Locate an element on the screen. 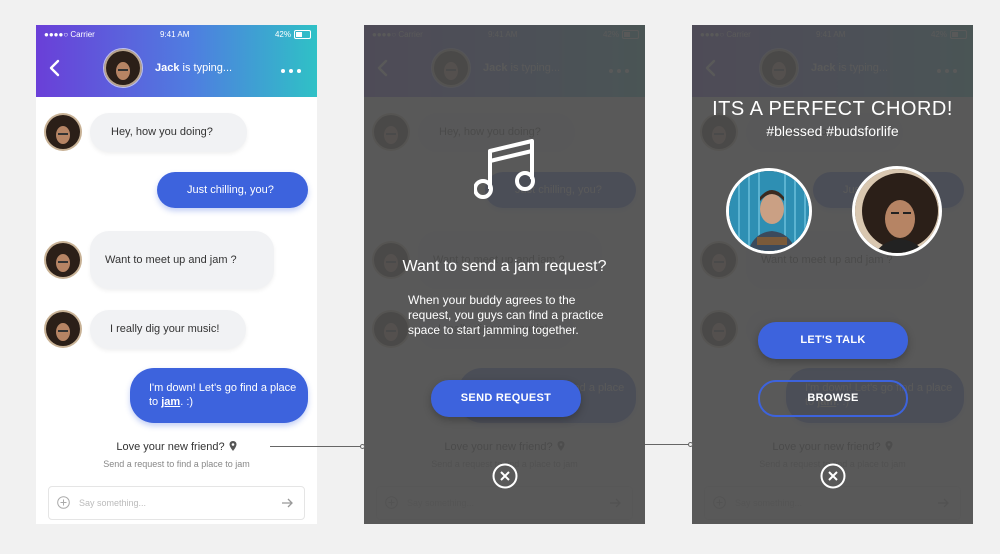 The height and width of the screenshot is (554, 1000). message-text: I really dig your music! is located at coordinates (165, 329).